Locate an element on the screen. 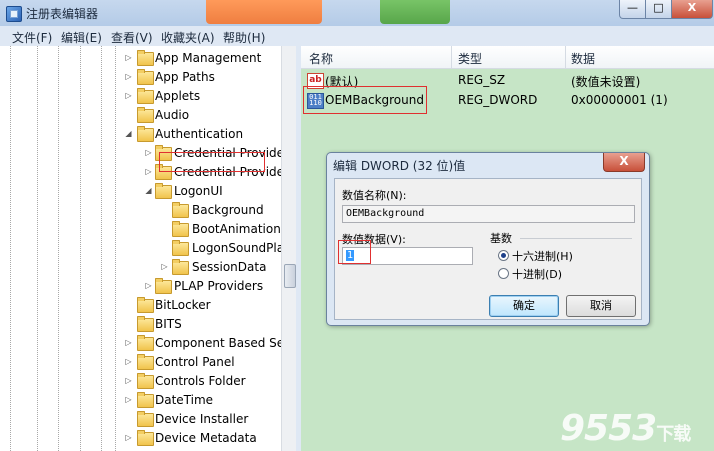  tree-node: ◢ Authentication is located at coordinates (148, 134).